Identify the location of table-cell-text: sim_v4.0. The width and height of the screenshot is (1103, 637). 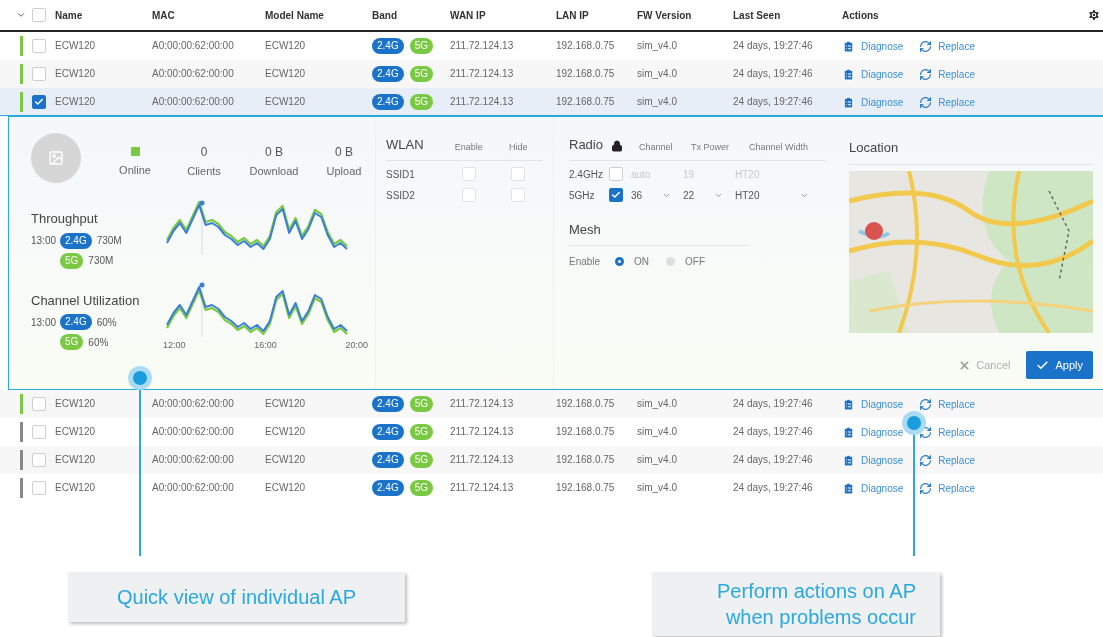
(657, 488).